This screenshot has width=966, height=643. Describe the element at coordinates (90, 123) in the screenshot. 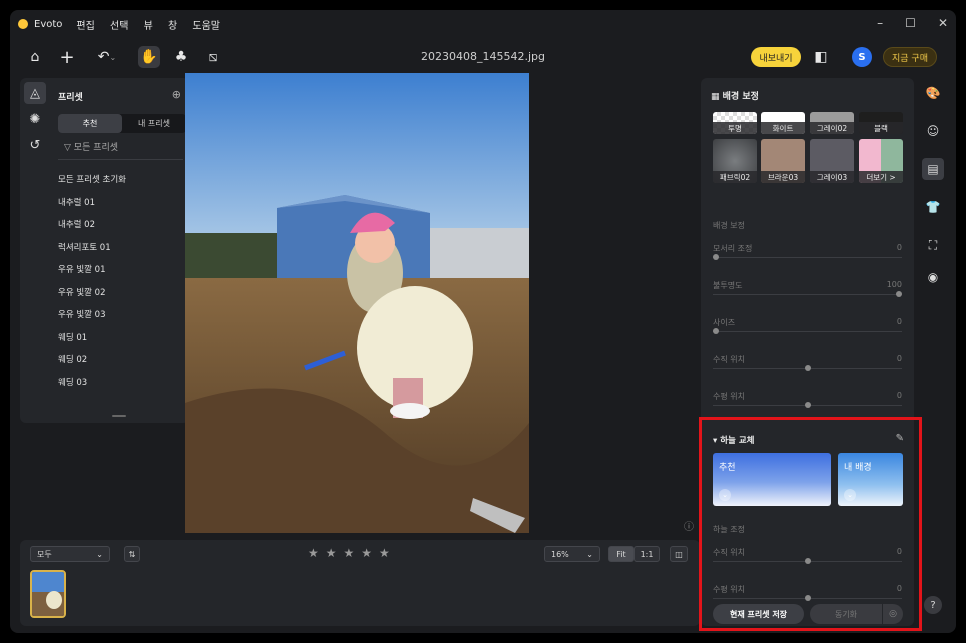

I see `tab-recommended: 추천` at that location.